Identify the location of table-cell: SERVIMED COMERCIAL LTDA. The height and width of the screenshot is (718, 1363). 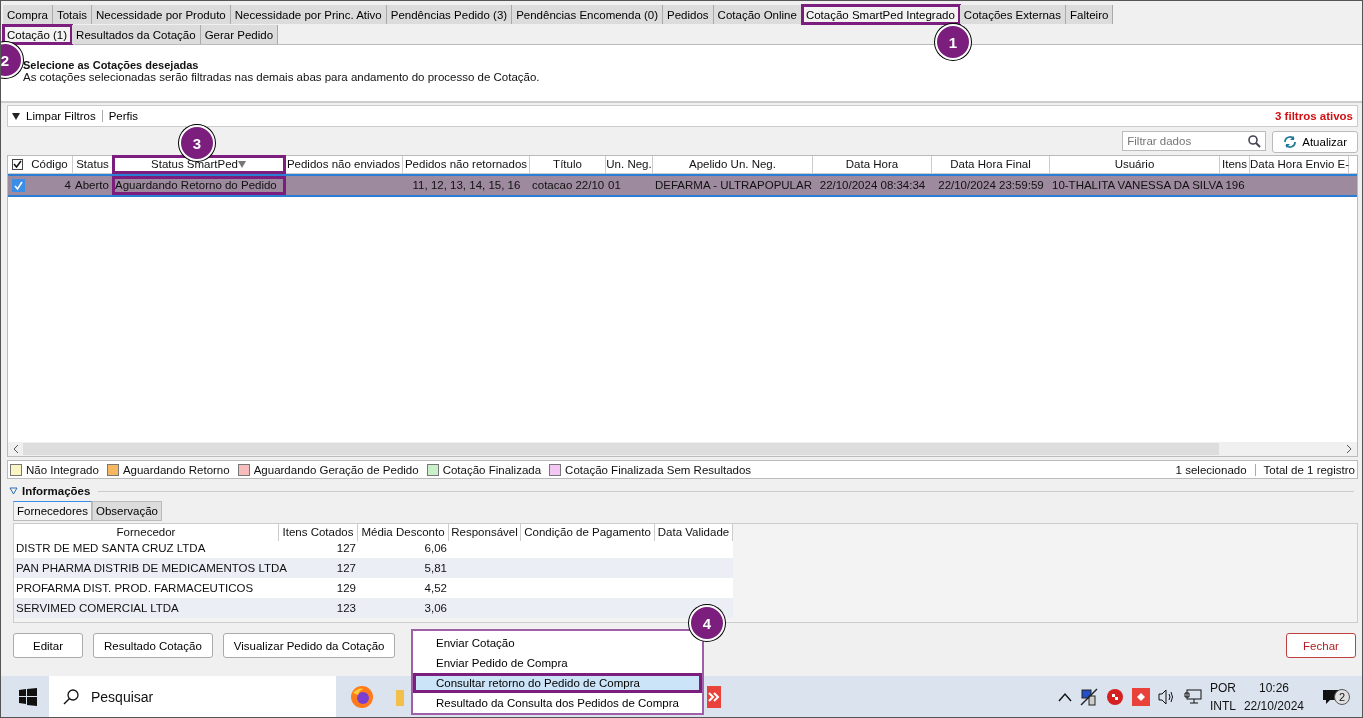
(97, 607).